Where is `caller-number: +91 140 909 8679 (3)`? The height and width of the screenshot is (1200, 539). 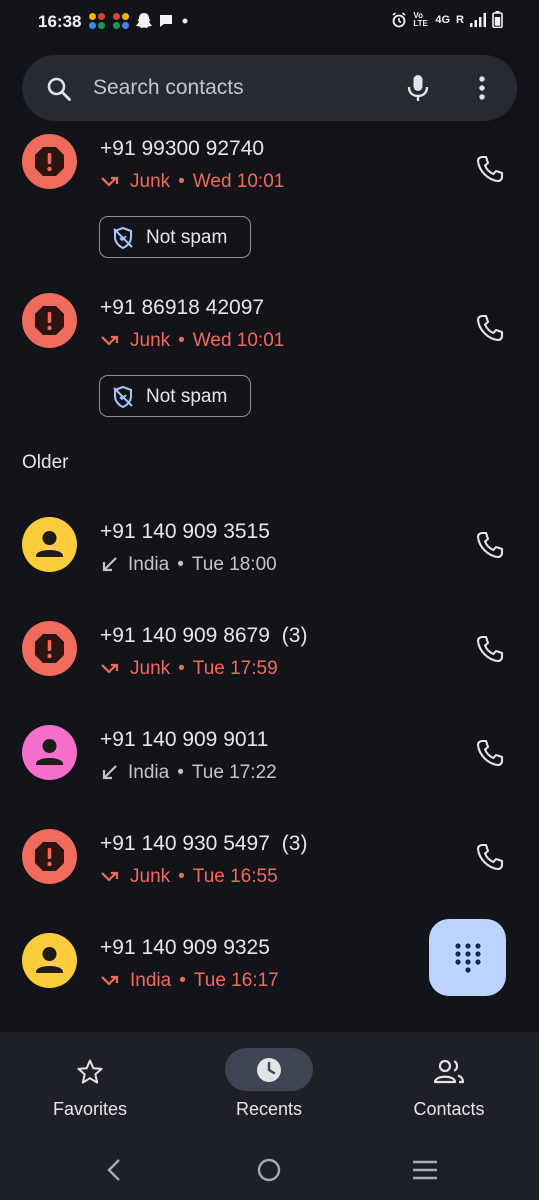 caller-number: +91 140 909 8679 (3) is located at coordinates (203, 636).